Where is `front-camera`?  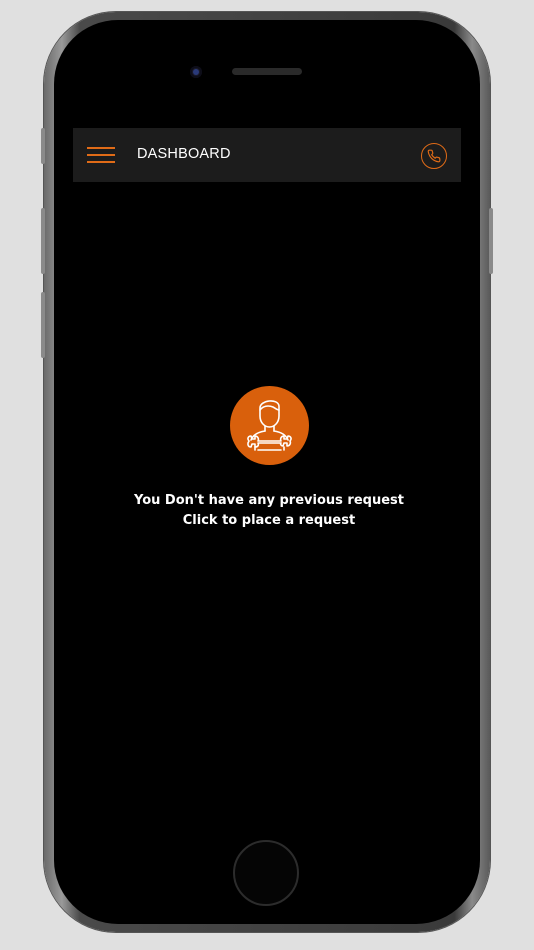 front-camera is located at coordinates (196, 72).